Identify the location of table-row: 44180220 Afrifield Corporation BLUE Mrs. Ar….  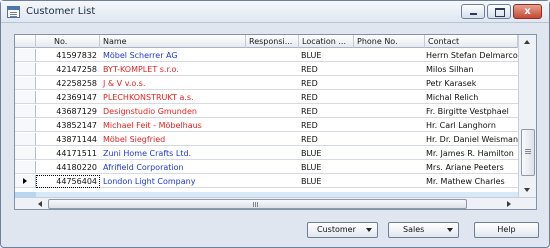
(266, 167).